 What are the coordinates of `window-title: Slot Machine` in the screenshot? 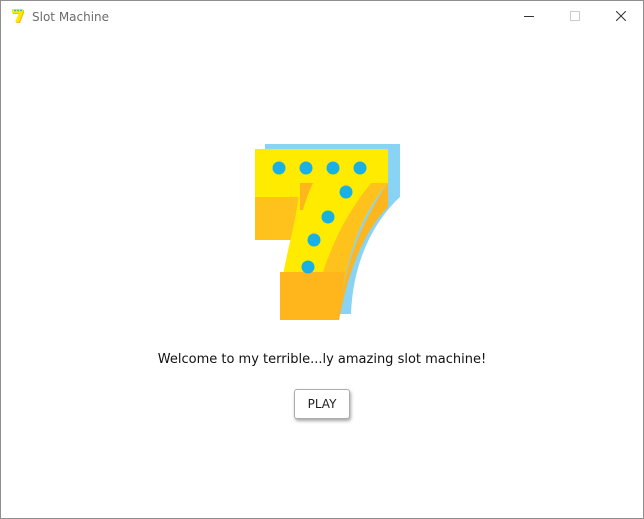 It's located at (71, 17).